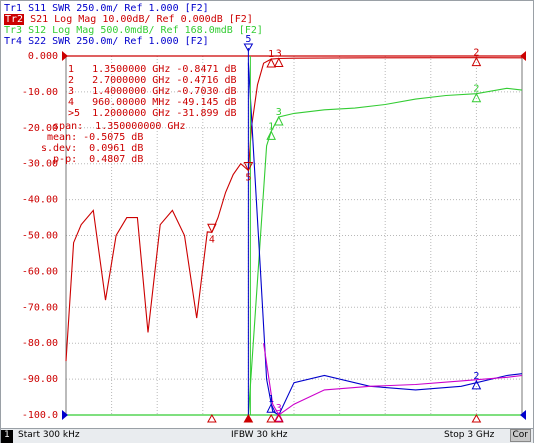 This screenshot has height=443, width=534. Describe the element at coordinates (40, 379) in the screenshot. I see `y-axis-tick-label: -90.00` at that location.